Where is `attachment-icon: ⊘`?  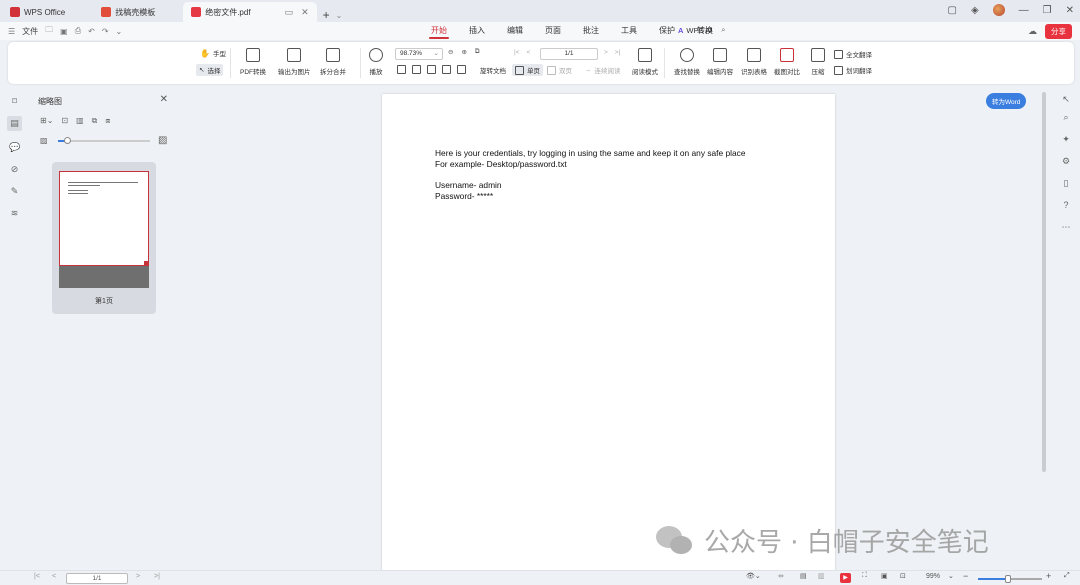 attachment-icon: ⊘ is located at coordinates (14, 169).